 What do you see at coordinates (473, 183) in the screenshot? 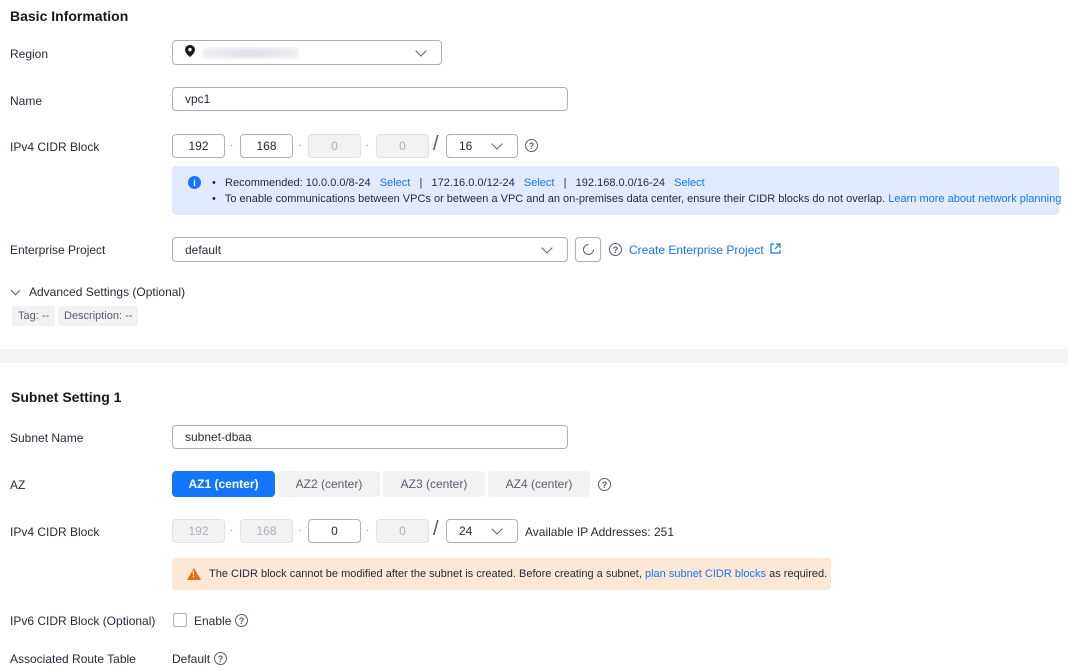
I see `recommended-172: 172.16.0.0/12-24` at bounding box center [473, 183].